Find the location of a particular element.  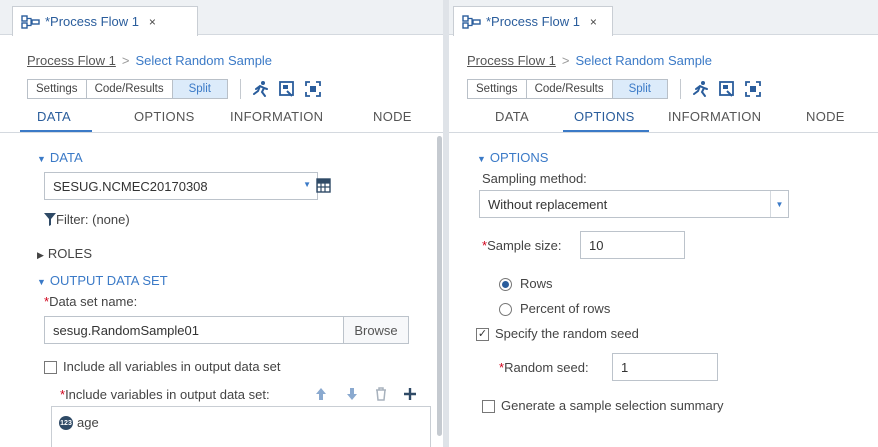

filter-row: Filter: (none) is located at coordinates (87, 220).